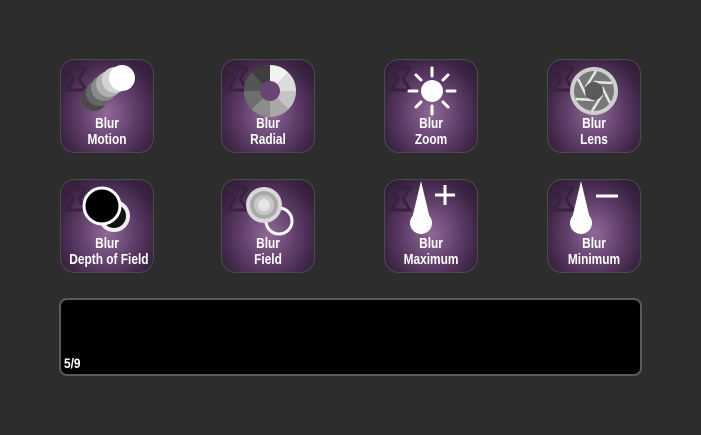 The height and width of the screenshot is (435, 701). Describe the element at coordinates (107, 106) in the screenshot. I see `blur-motion-button: Blur Motion` at that location.